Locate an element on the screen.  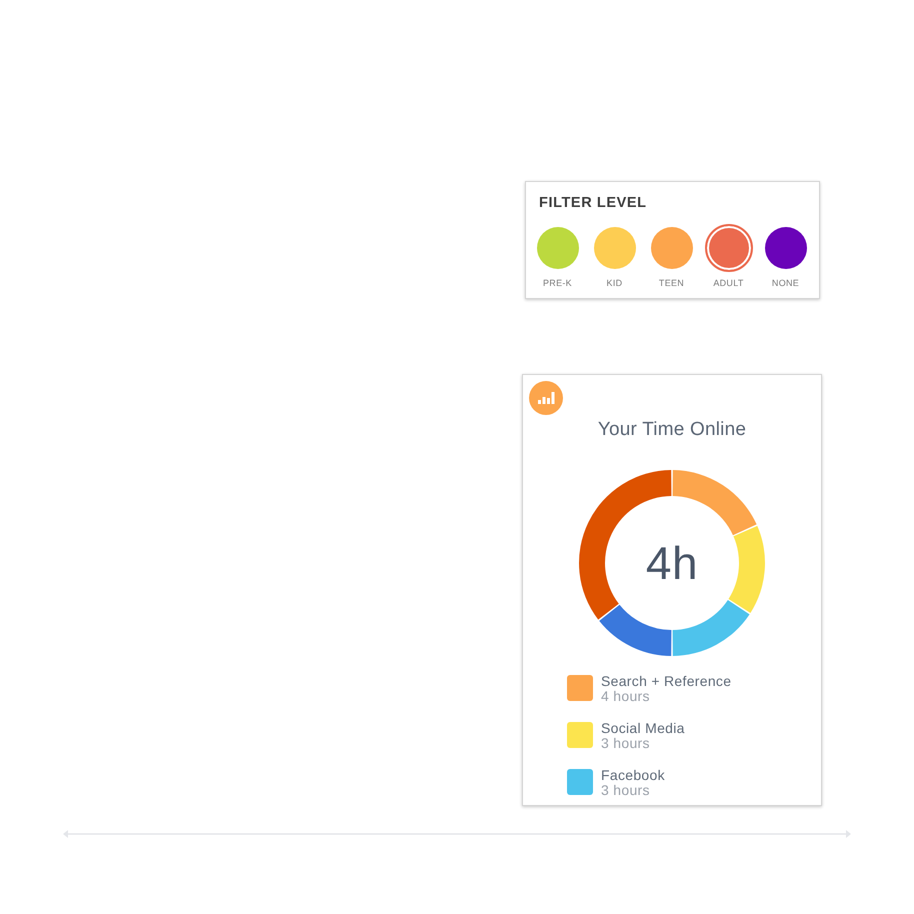
filter-level-option: PRE-K is located at coordinates (557, 256).